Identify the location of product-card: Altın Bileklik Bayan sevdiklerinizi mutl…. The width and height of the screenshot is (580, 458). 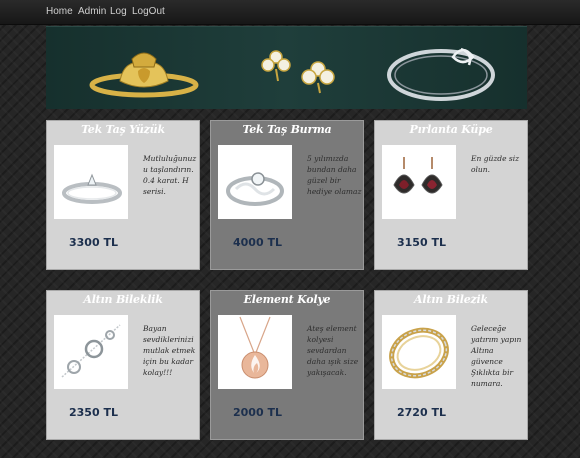
(123, 365).